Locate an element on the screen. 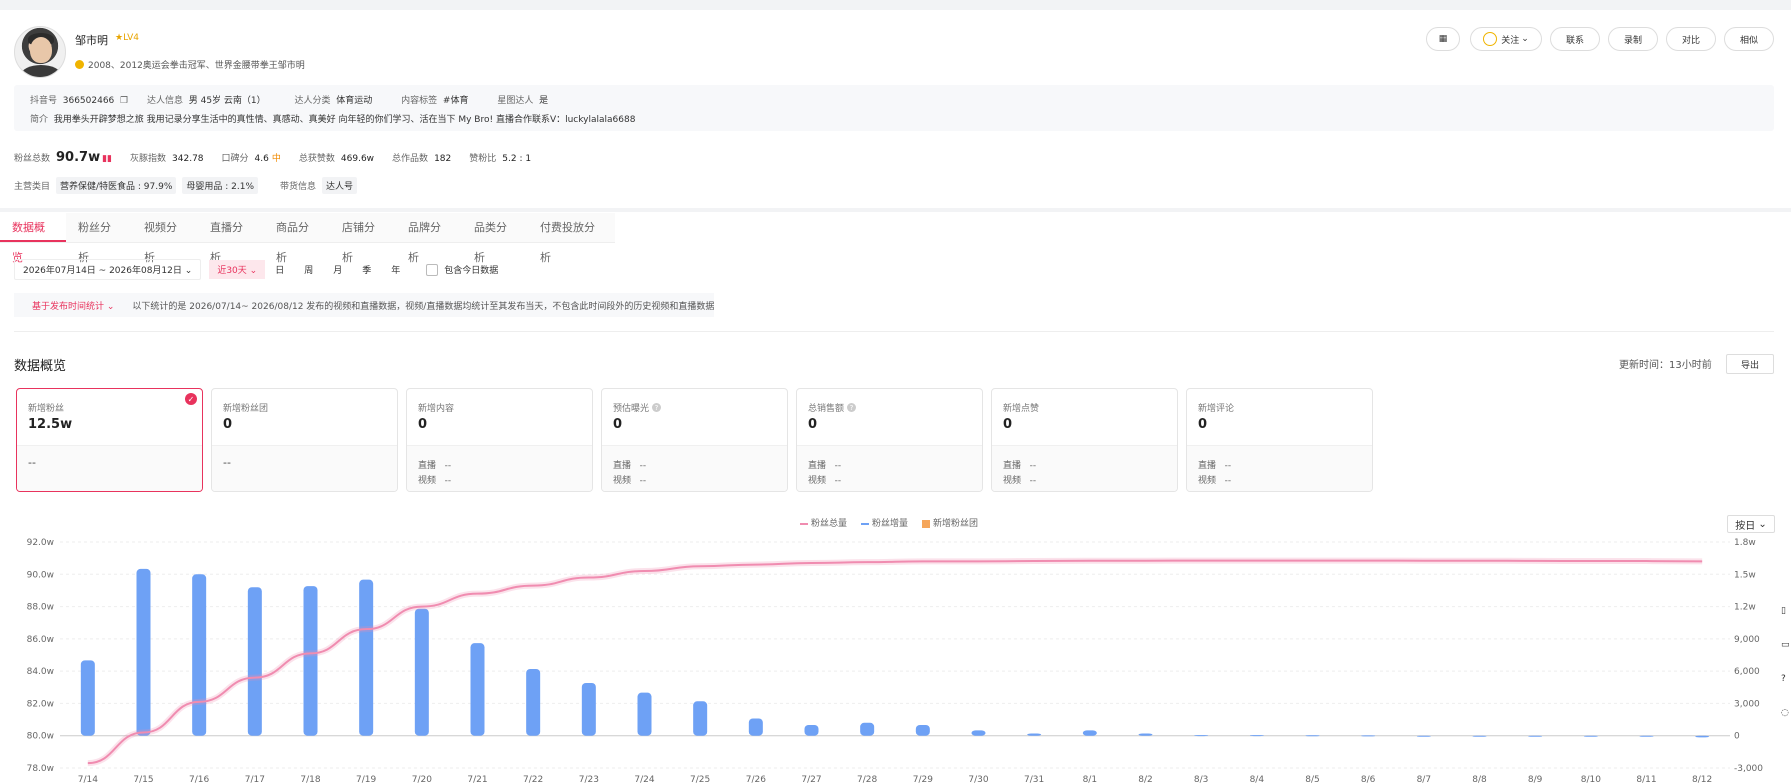 This screenshot has height=784, width=1791. period-year: 年 is located at coordinates (395, 269).